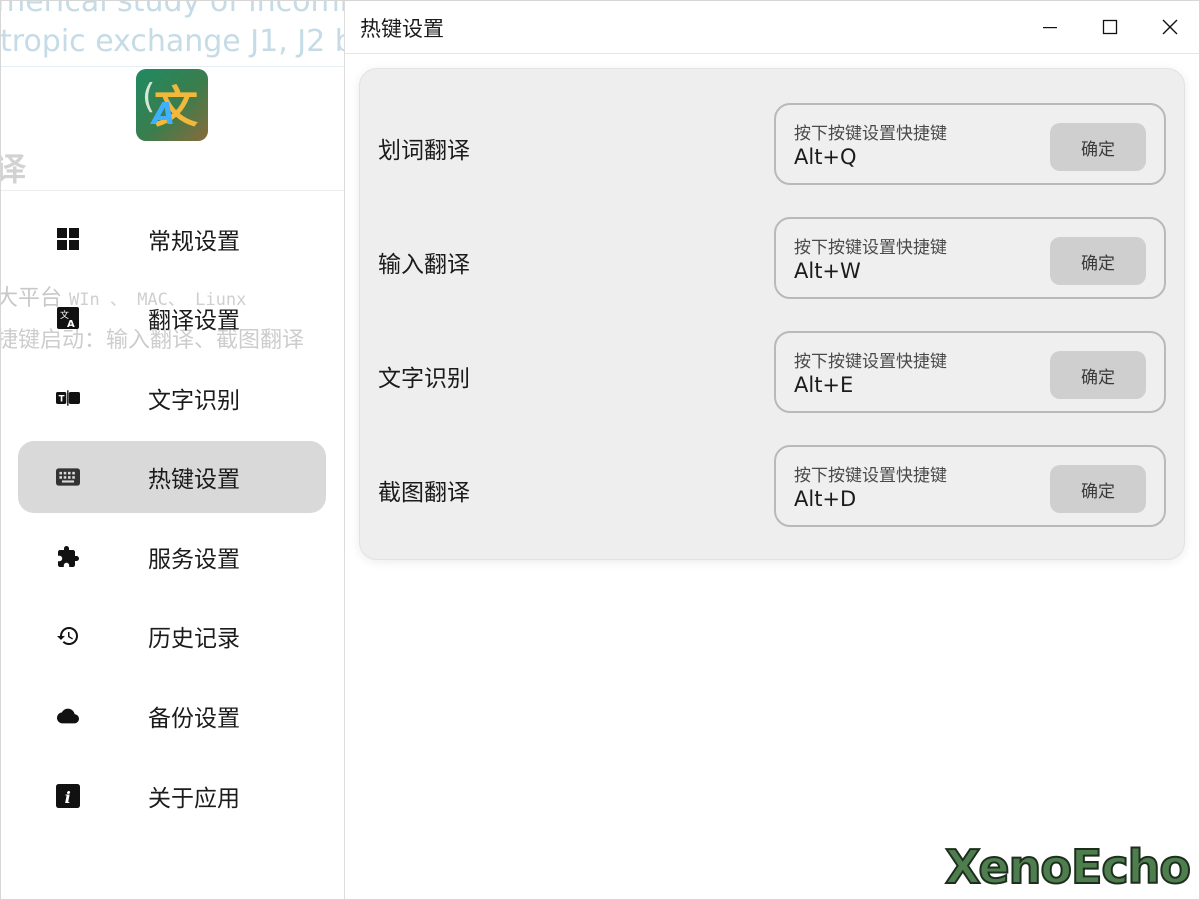 The image size is (1200, 900). Describe the element at coordinates (71, 324) in the screenshot. I see `svg-text: A` at that location.